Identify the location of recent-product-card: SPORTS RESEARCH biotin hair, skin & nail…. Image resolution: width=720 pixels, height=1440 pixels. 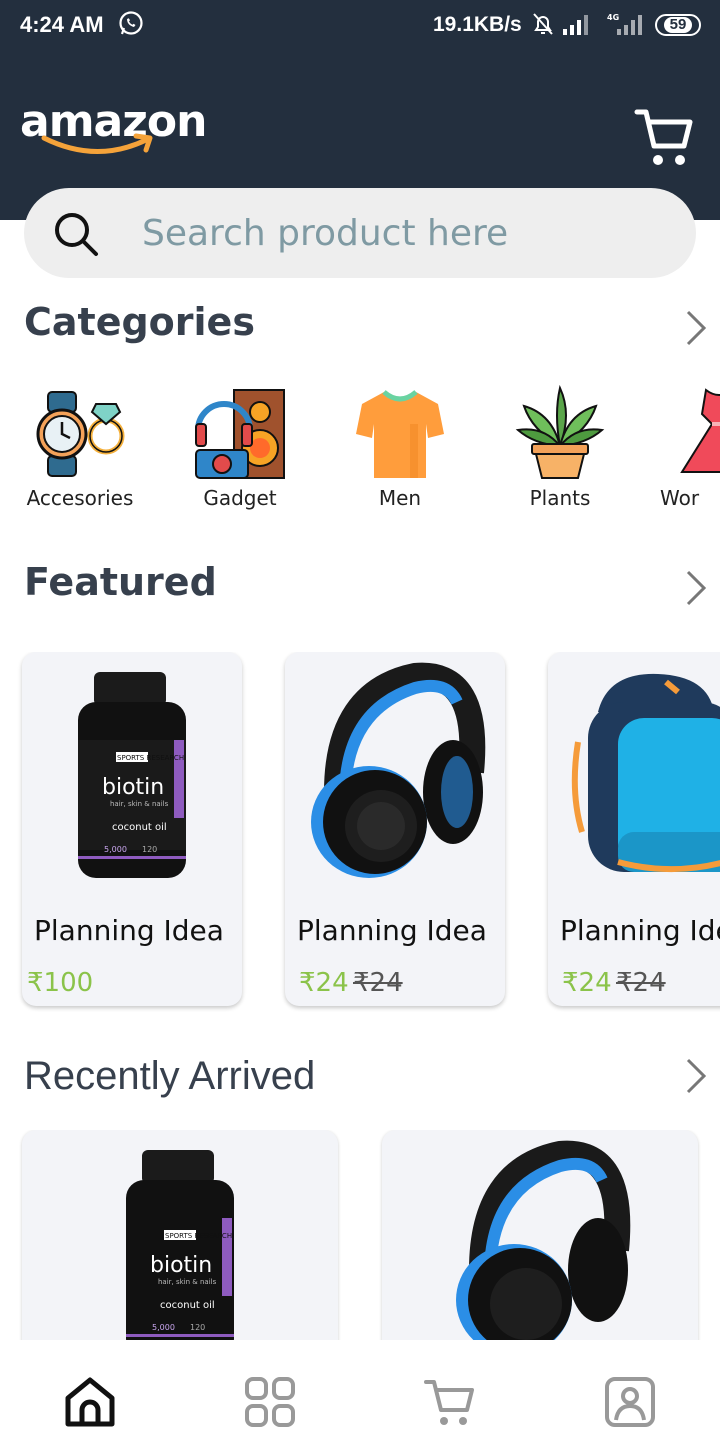
(180, 1235).